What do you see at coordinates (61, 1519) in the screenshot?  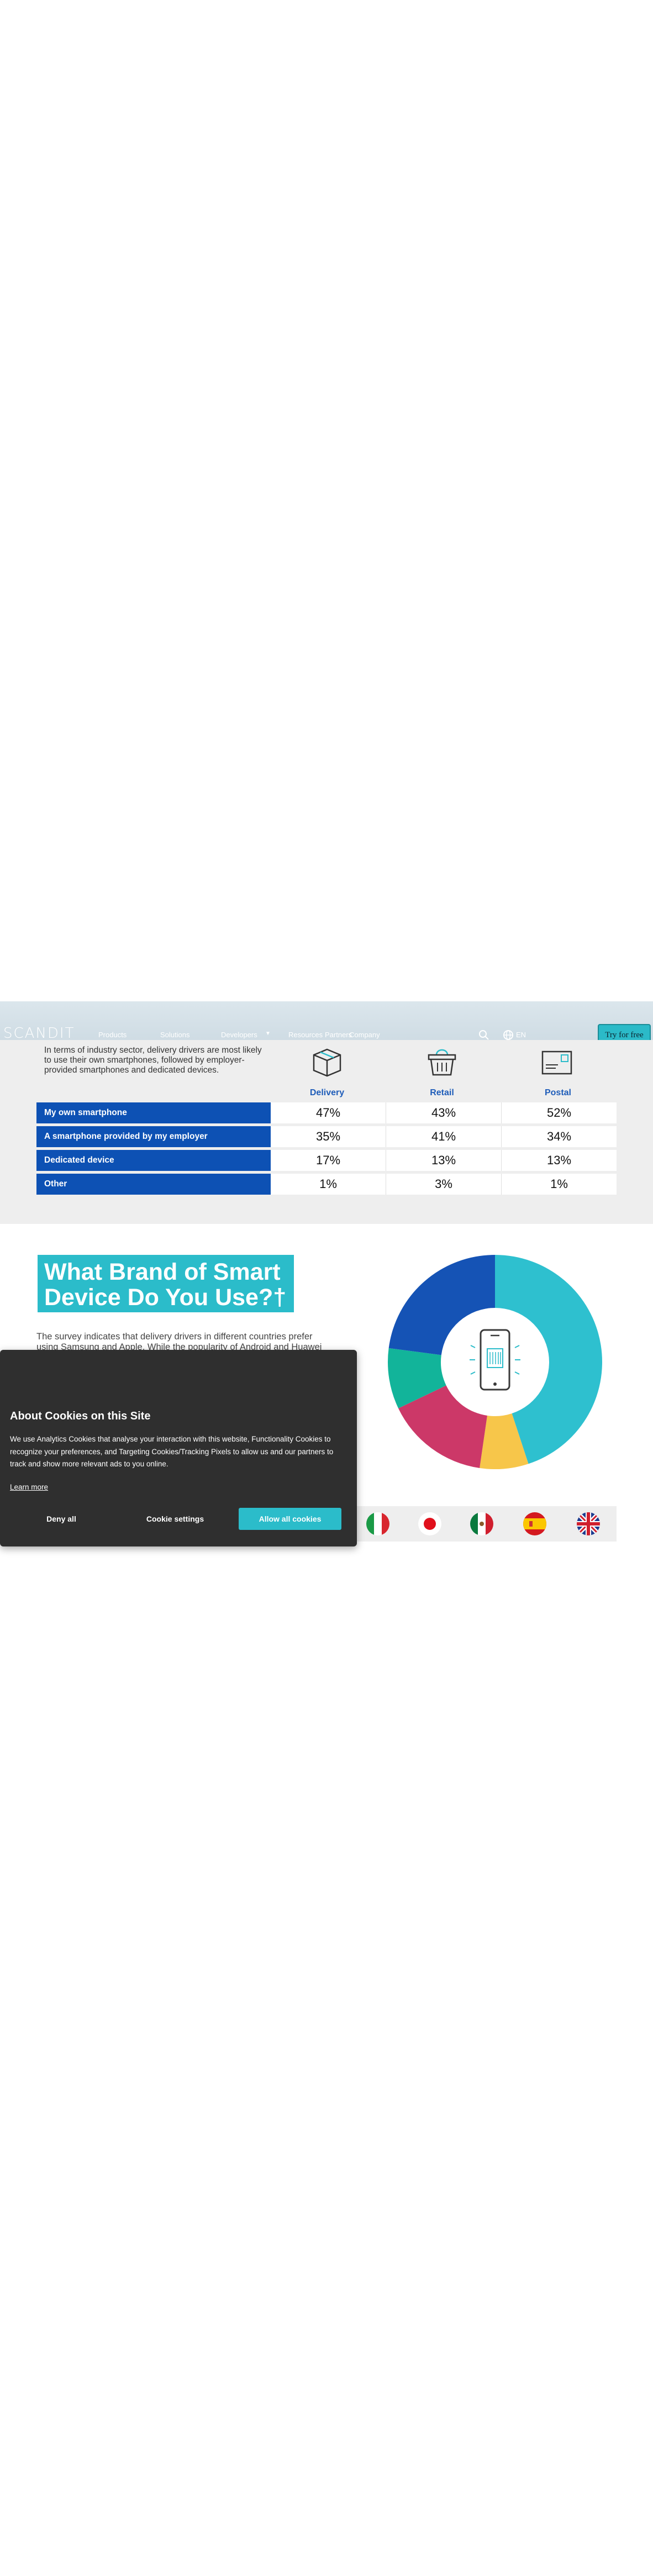 I see `deny-all-button: Deny all` at bounding box center [61, 1519].